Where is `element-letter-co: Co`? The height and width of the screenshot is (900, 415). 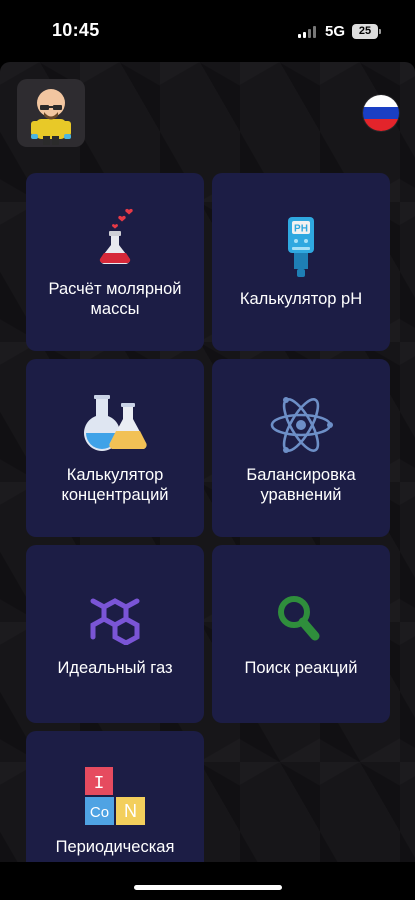 element-letter-co: Co is located at coordinates (99, 812).